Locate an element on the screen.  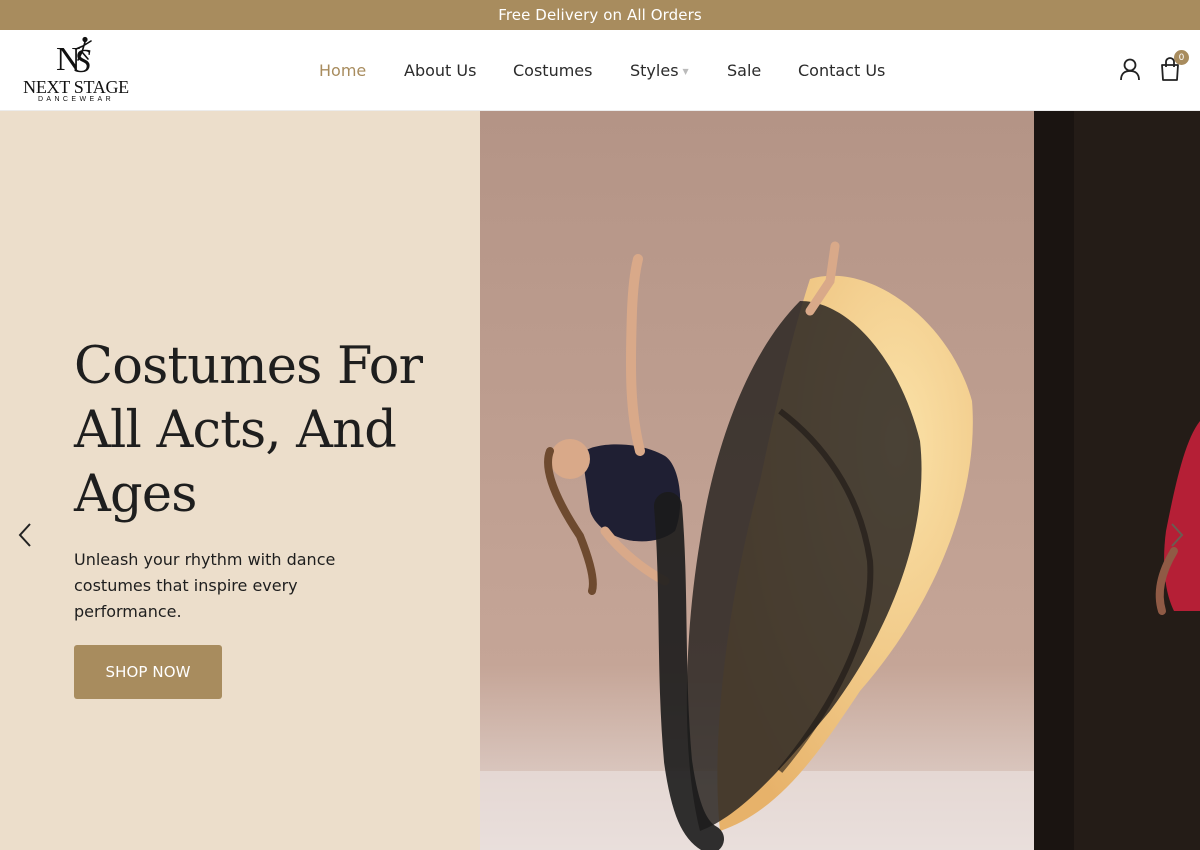
user-icon is located at coordinates (1130, 69).